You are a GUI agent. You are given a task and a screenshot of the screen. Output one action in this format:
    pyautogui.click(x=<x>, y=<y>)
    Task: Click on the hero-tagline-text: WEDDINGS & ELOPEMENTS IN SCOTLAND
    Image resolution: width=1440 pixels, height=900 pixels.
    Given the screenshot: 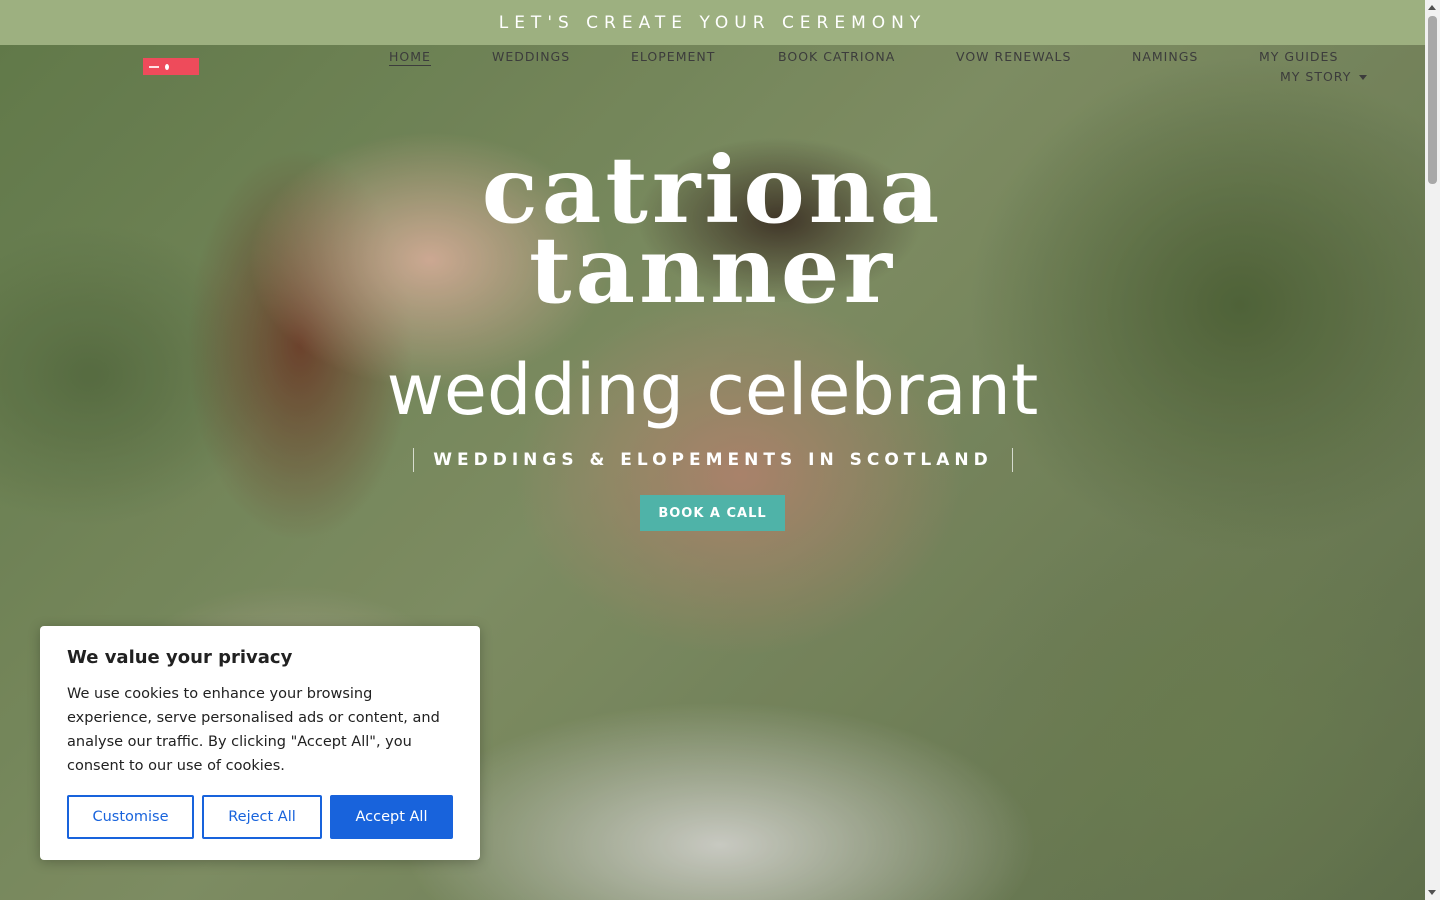 What is the action you would take?
    pyautogui.click(x=713, y=460)
    